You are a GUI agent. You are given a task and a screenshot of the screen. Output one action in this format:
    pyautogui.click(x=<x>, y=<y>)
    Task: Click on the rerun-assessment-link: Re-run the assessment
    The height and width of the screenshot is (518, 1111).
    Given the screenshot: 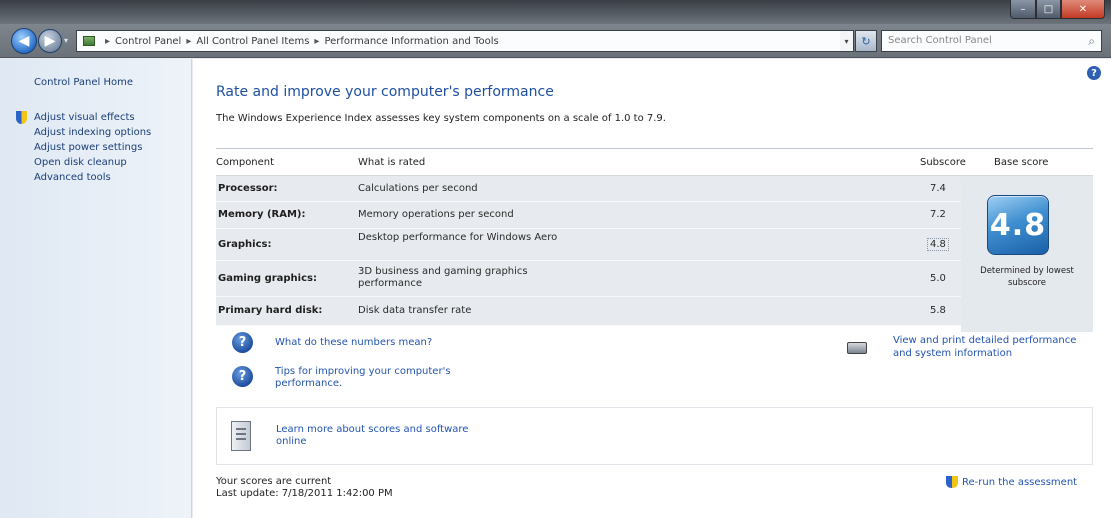 What is the action you would take?
    pyautogui.click(x=1019, y=482)
    